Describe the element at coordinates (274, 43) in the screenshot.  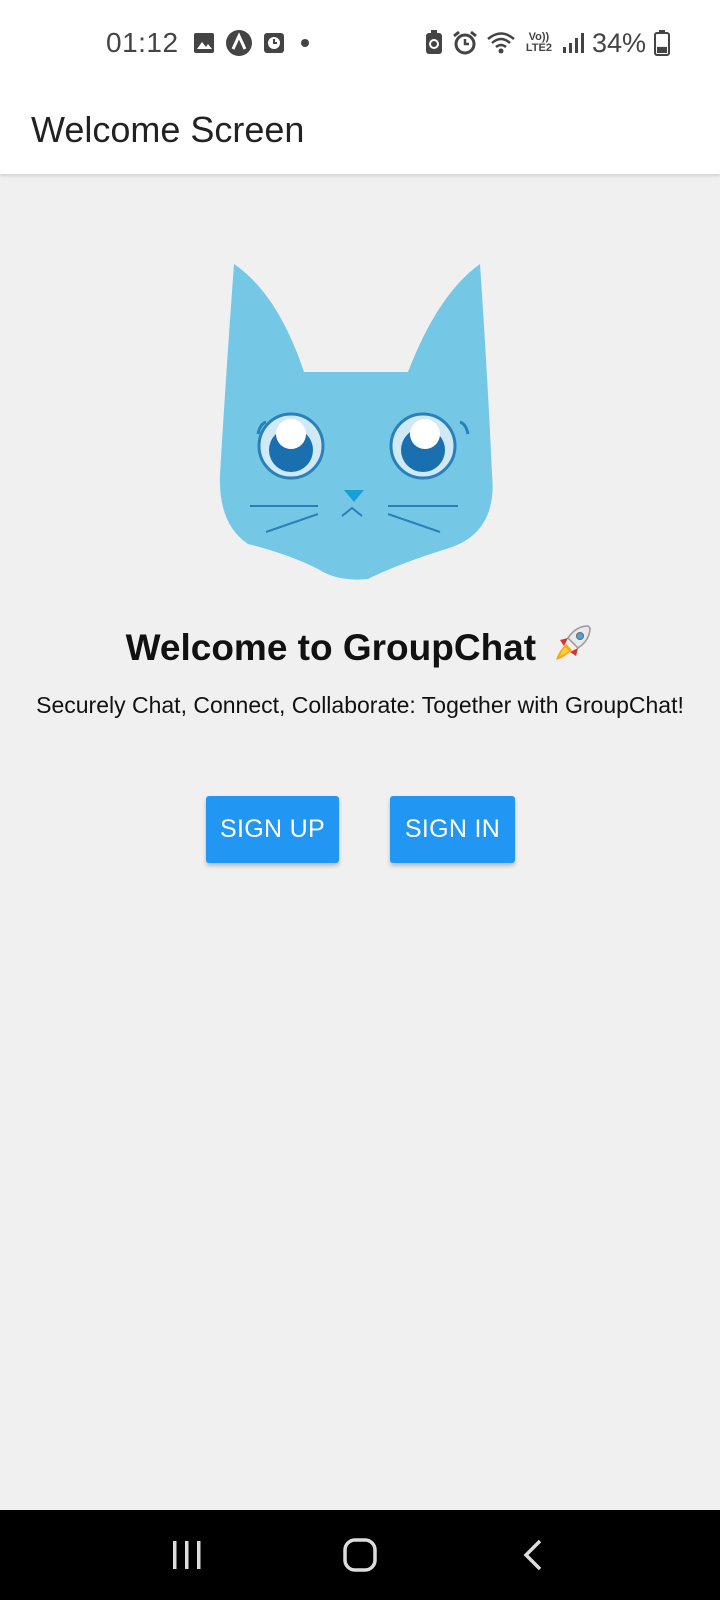
I see `clock-badge-icon` at that location.